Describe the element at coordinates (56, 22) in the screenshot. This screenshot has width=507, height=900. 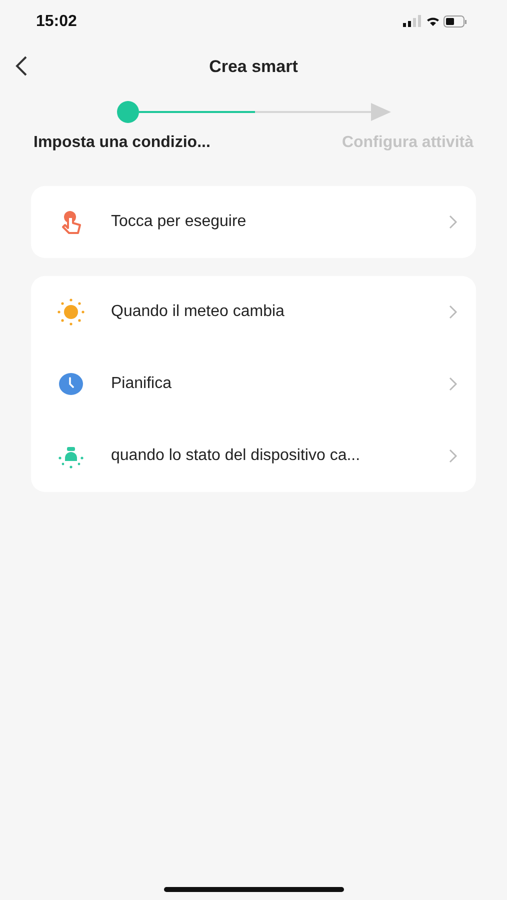
I see `status-time: 15:02` at that location.